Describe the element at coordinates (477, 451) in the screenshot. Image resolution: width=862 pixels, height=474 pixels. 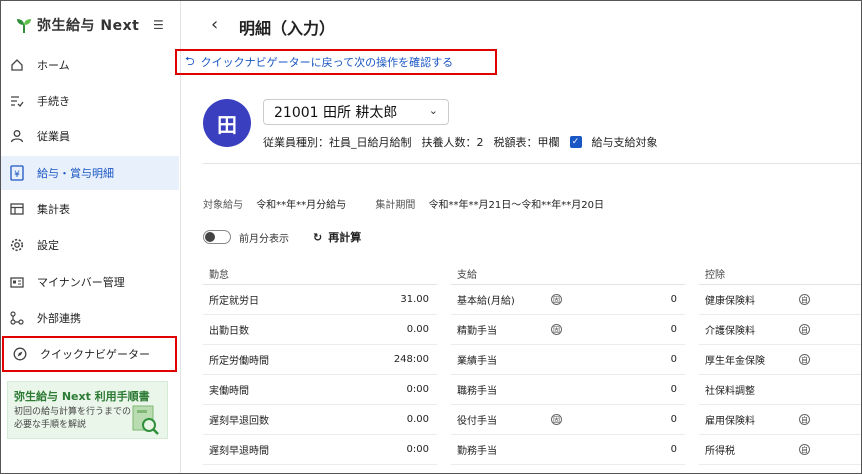
I see `row-label: 勤務手当` at that location.